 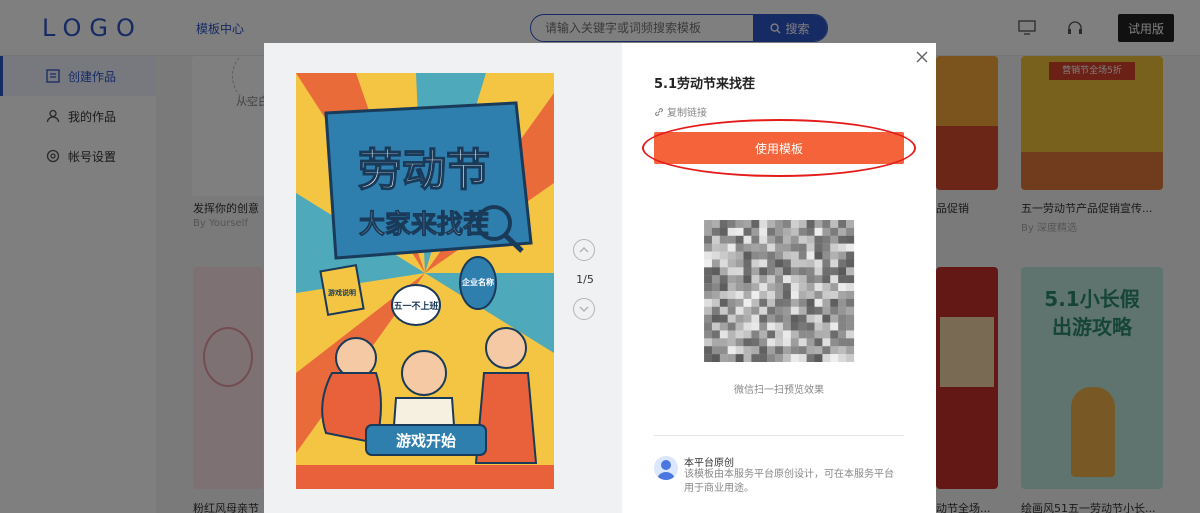 What do you see at coordinates (789, 481) in the screenshot?
I see `original-description: 该模板由本服务平台原创设计，可在本服务平台用于商业用途。` at bounding box center [789, 481].